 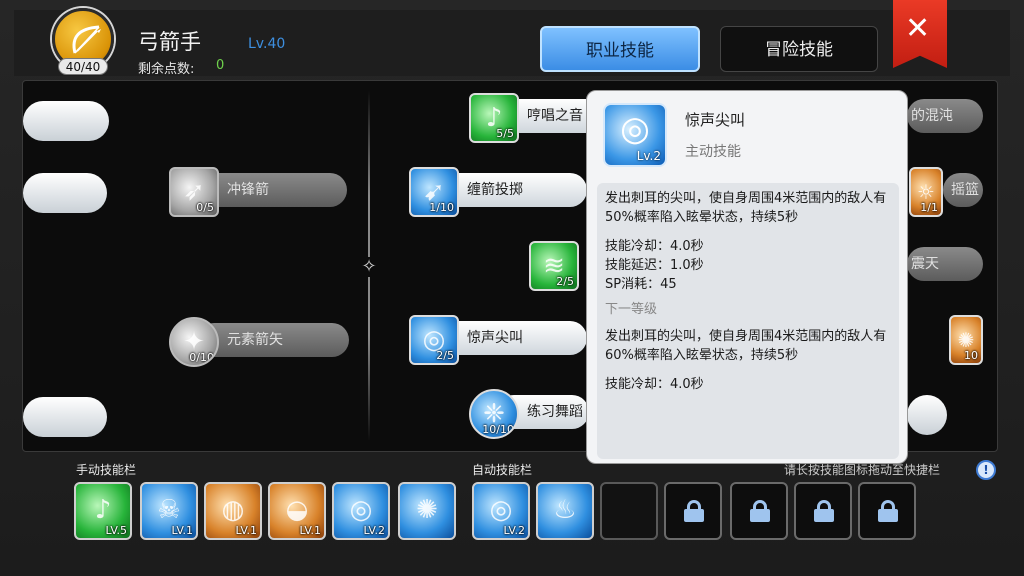 What do you see at coordinates (194, 342) in the screenshot?
I see `elemental-arrow-icon: ✦ 0/10` at bounding box center [194, 342].